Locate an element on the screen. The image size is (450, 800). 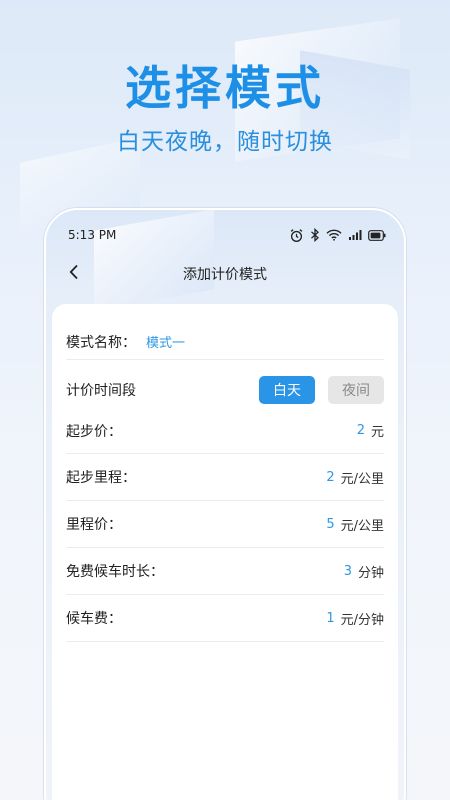
bluetooth-icon is located at coordinates (315, 235).